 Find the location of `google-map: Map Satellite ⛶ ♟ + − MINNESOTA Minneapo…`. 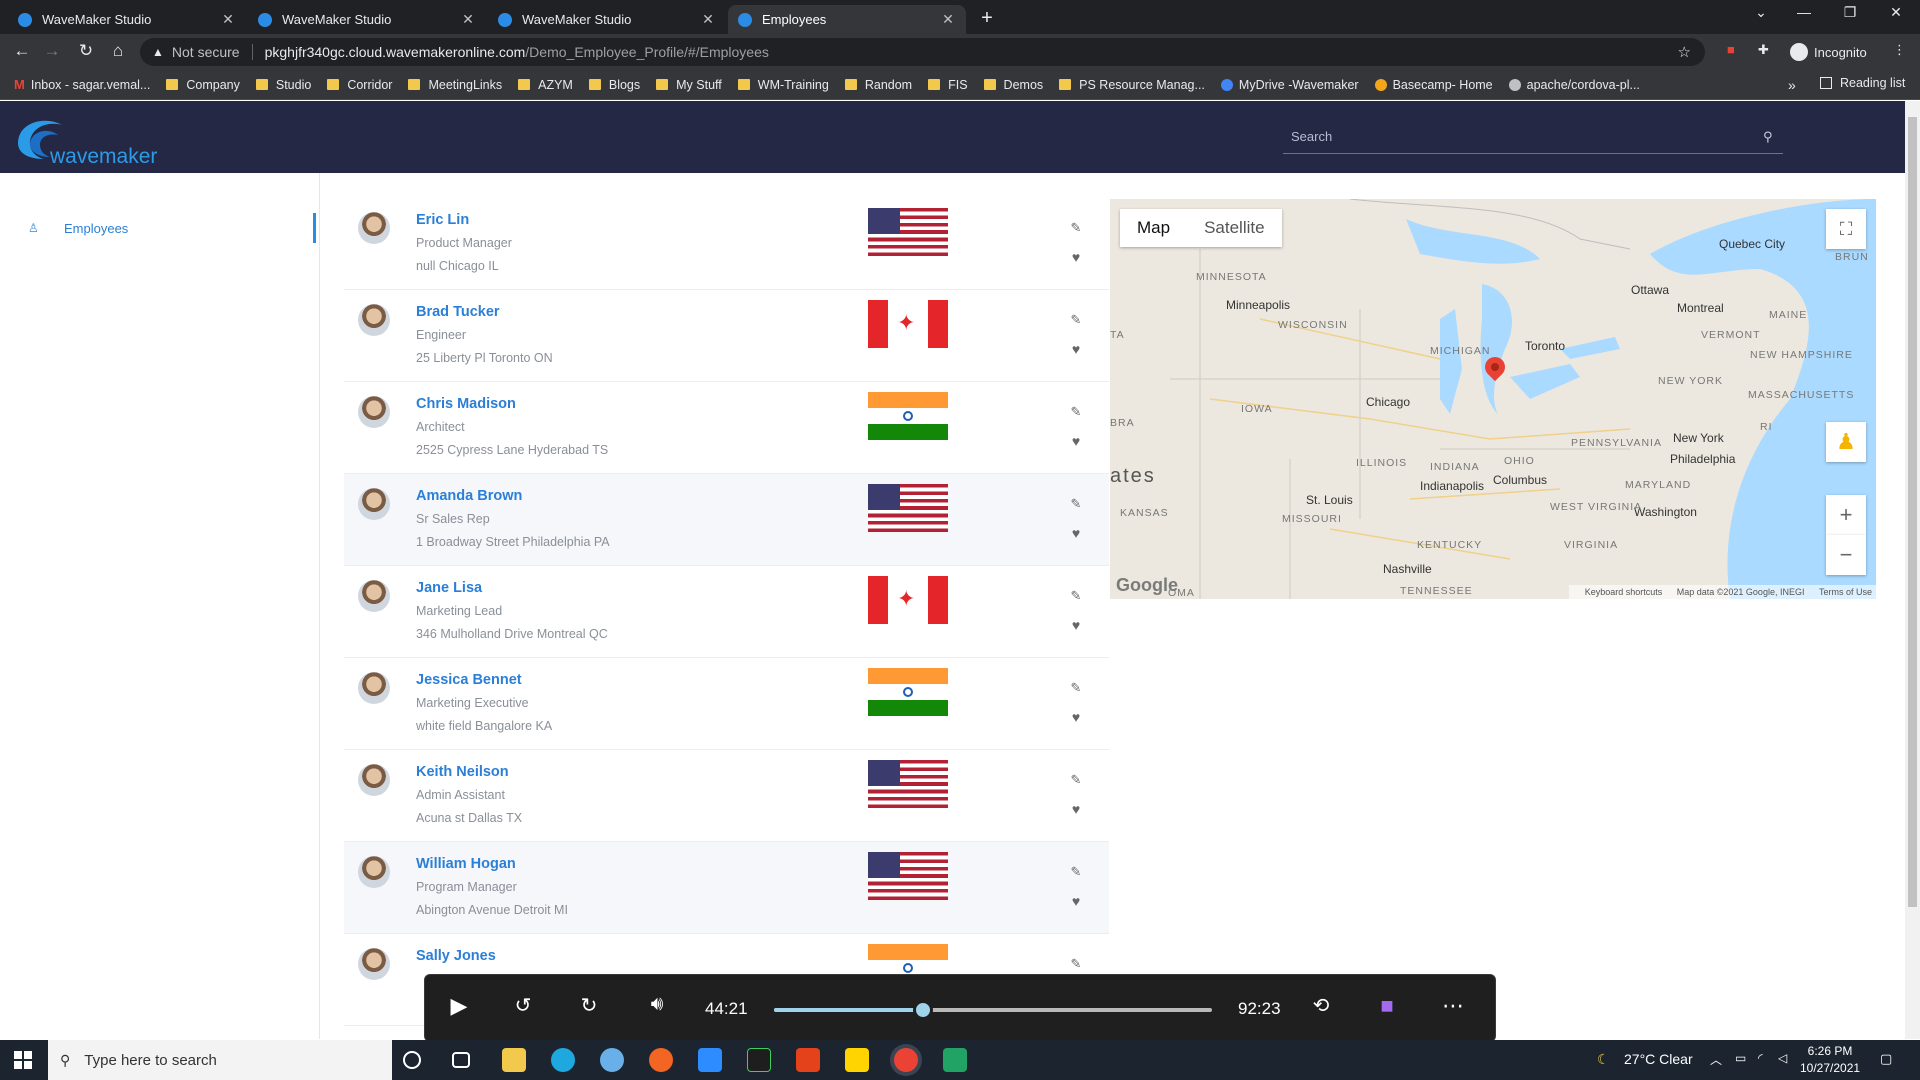

google-map: Map Satellite ⛶ ♟ + − MINNESOTA Minneapo… is located at coordinates (1493, 399).